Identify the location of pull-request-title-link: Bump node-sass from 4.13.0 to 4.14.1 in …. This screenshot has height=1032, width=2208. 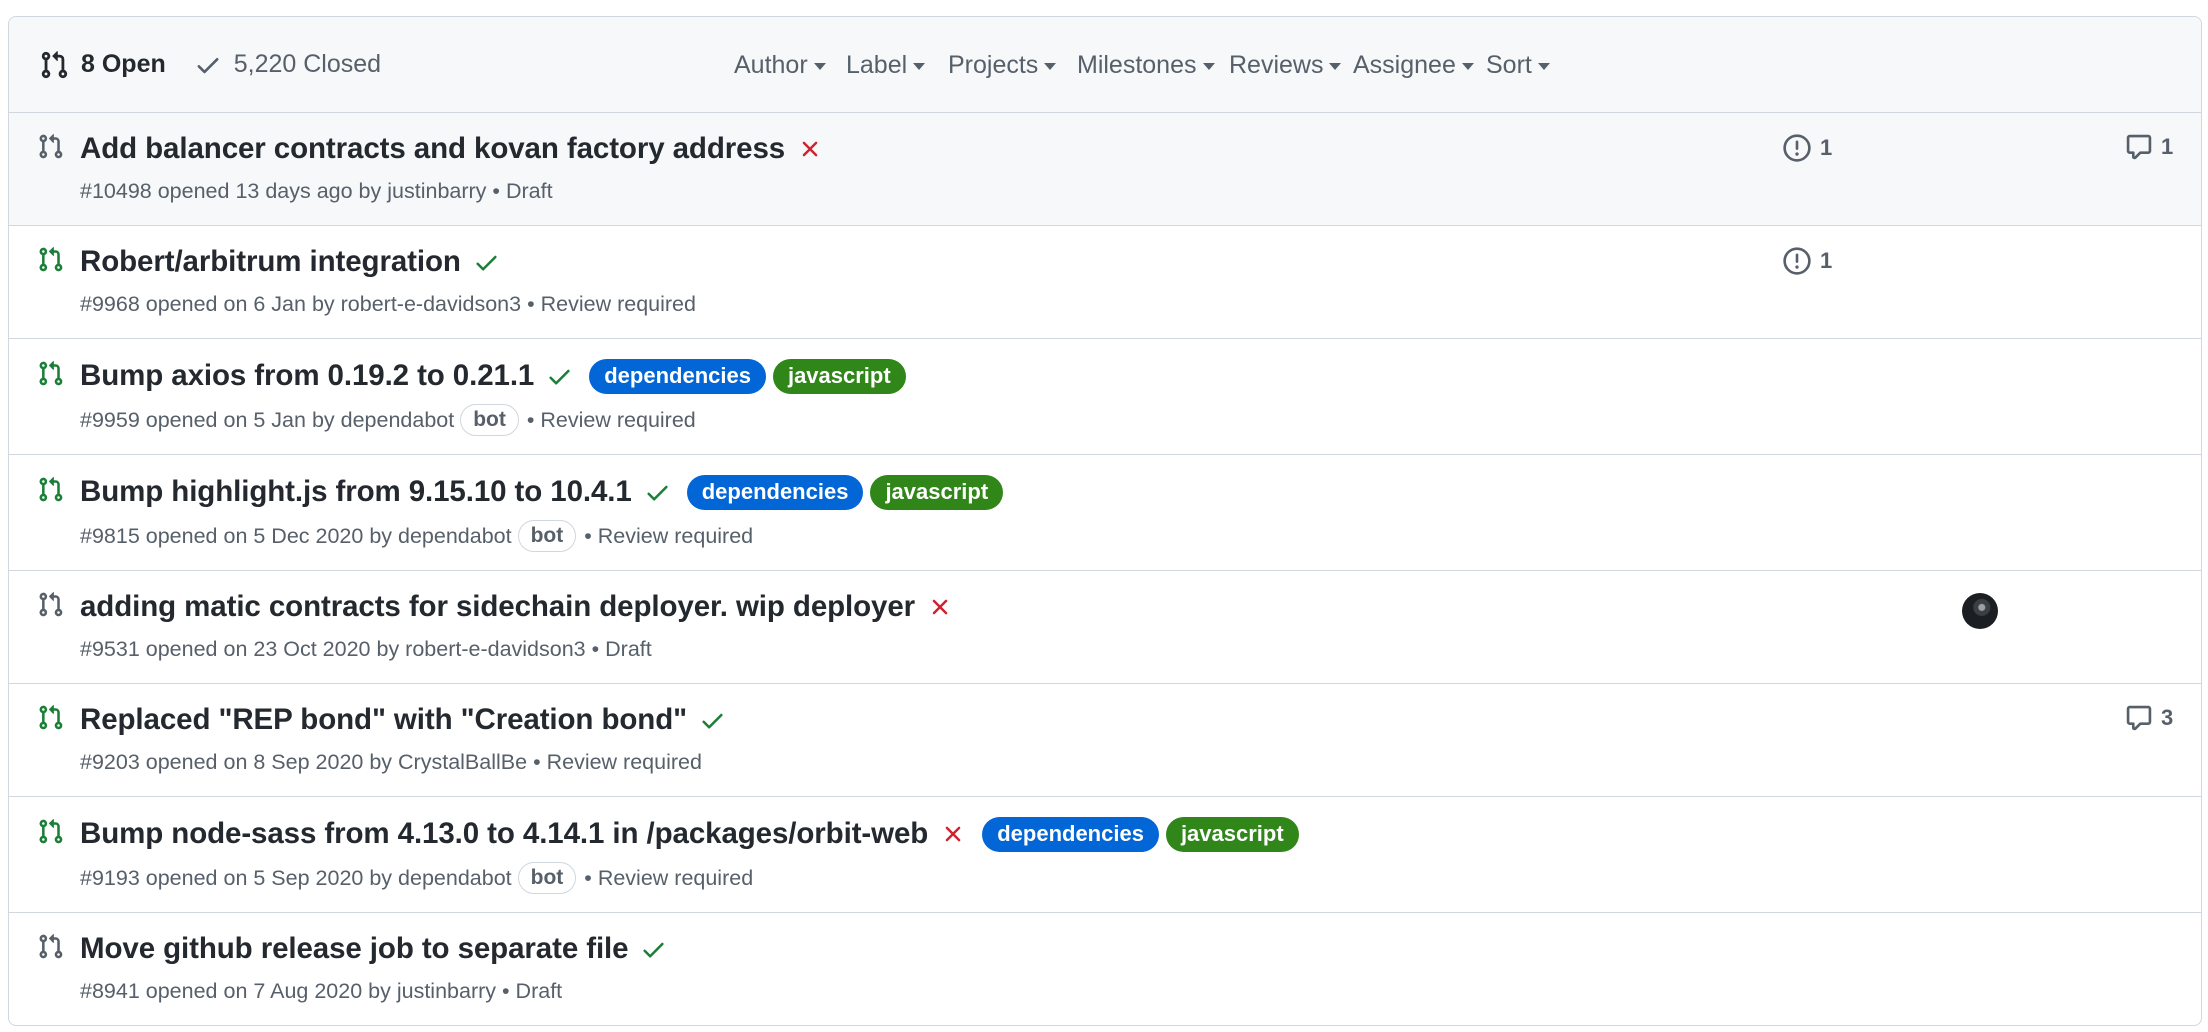
(504, 834).